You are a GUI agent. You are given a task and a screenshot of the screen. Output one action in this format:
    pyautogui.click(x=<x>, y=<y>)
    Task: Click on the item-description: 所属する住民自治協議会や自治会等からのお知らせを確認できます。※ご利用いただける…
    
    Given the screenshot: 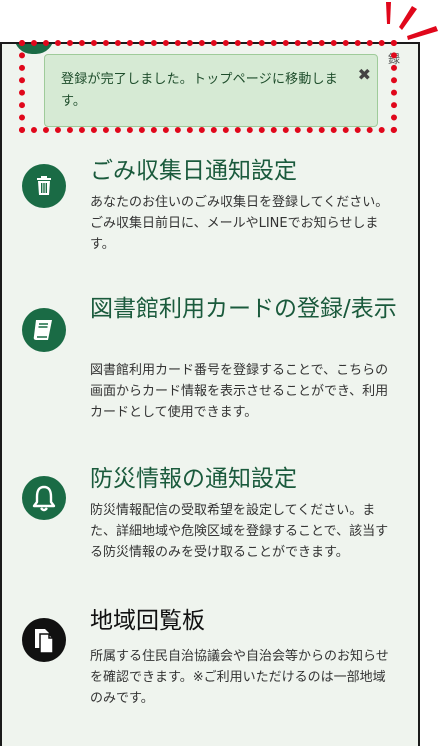 What is the action you would take?
    pyautogui.click(x=239, y=677)
    